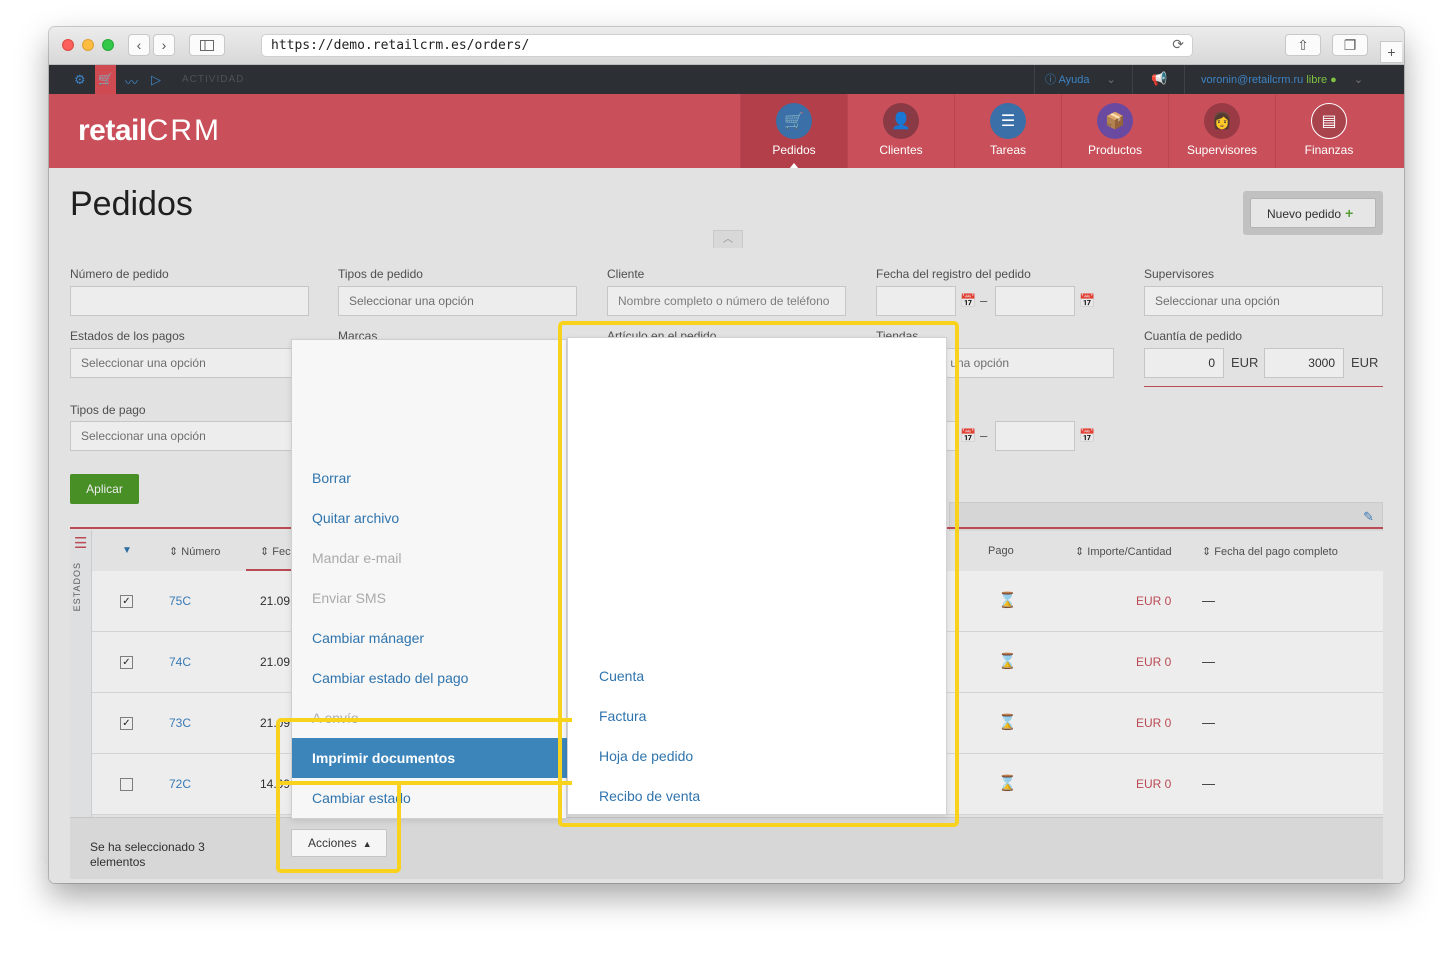  I want to click on gear-icon: ⚙, so click(80, 80).